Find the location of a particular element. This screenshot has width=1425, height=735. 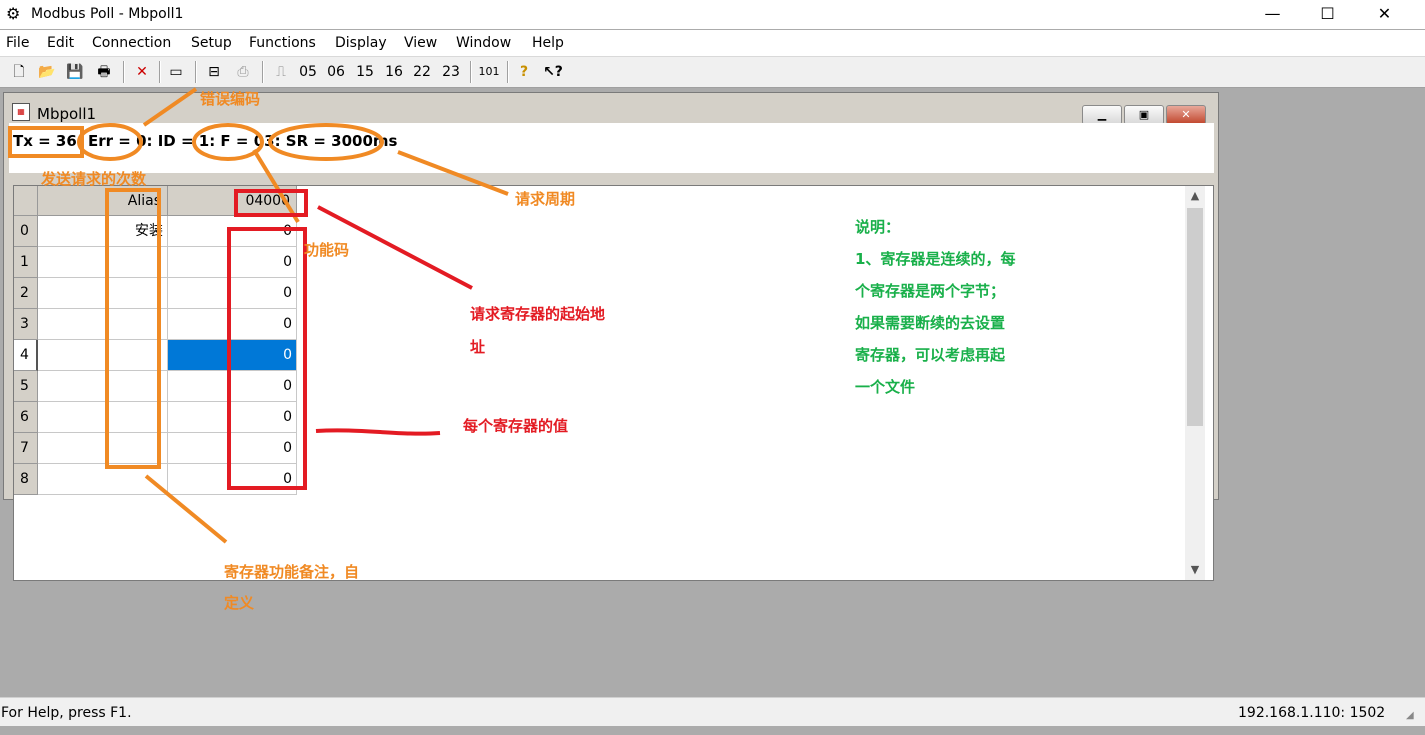

minimize-icon: — is located at coordinates (1272, 14).